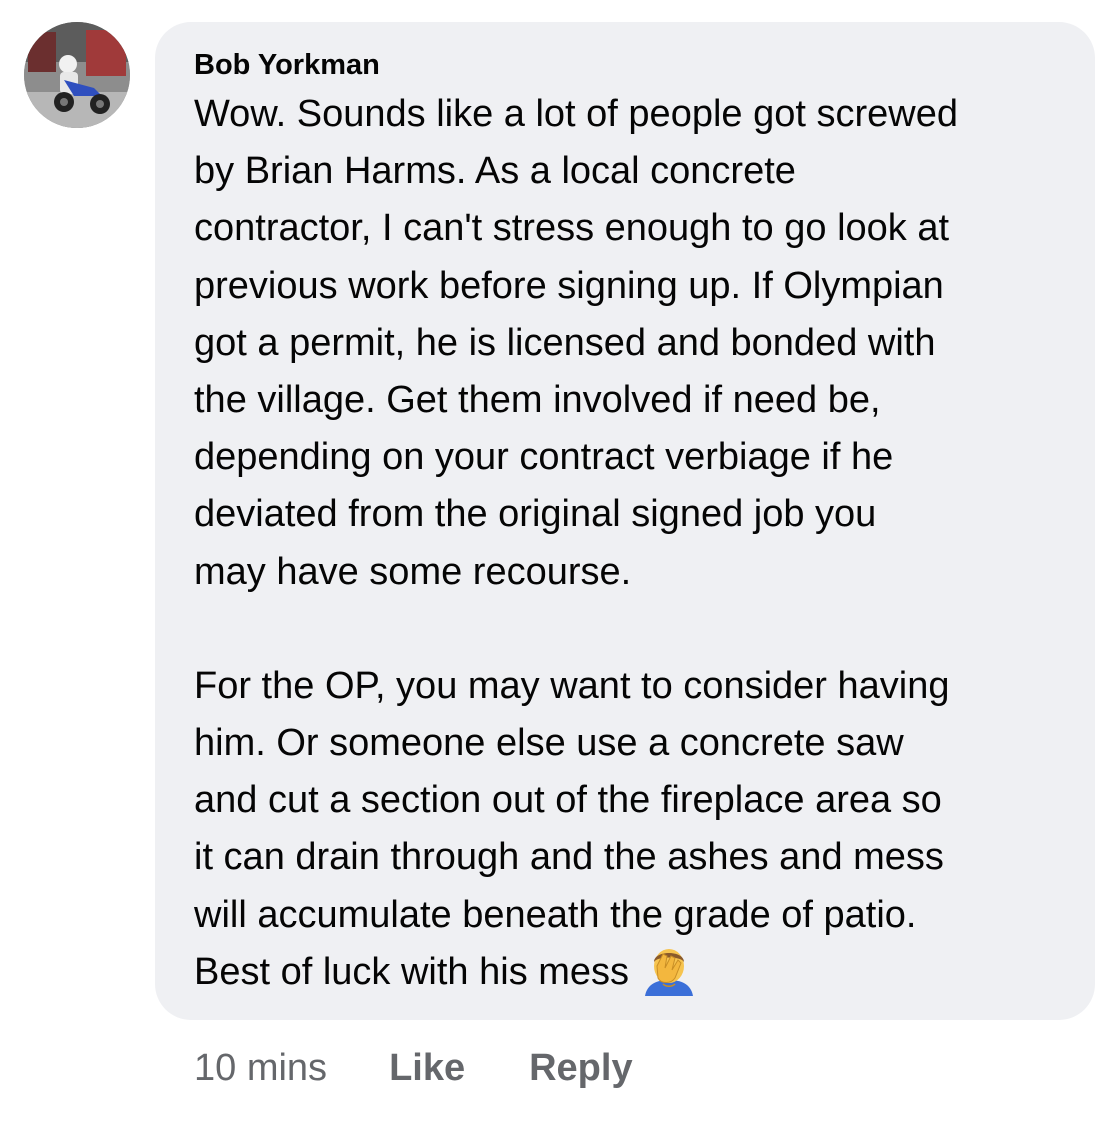  I want to click on comment-author-name: Bob Yorkman, so click(629, 65).